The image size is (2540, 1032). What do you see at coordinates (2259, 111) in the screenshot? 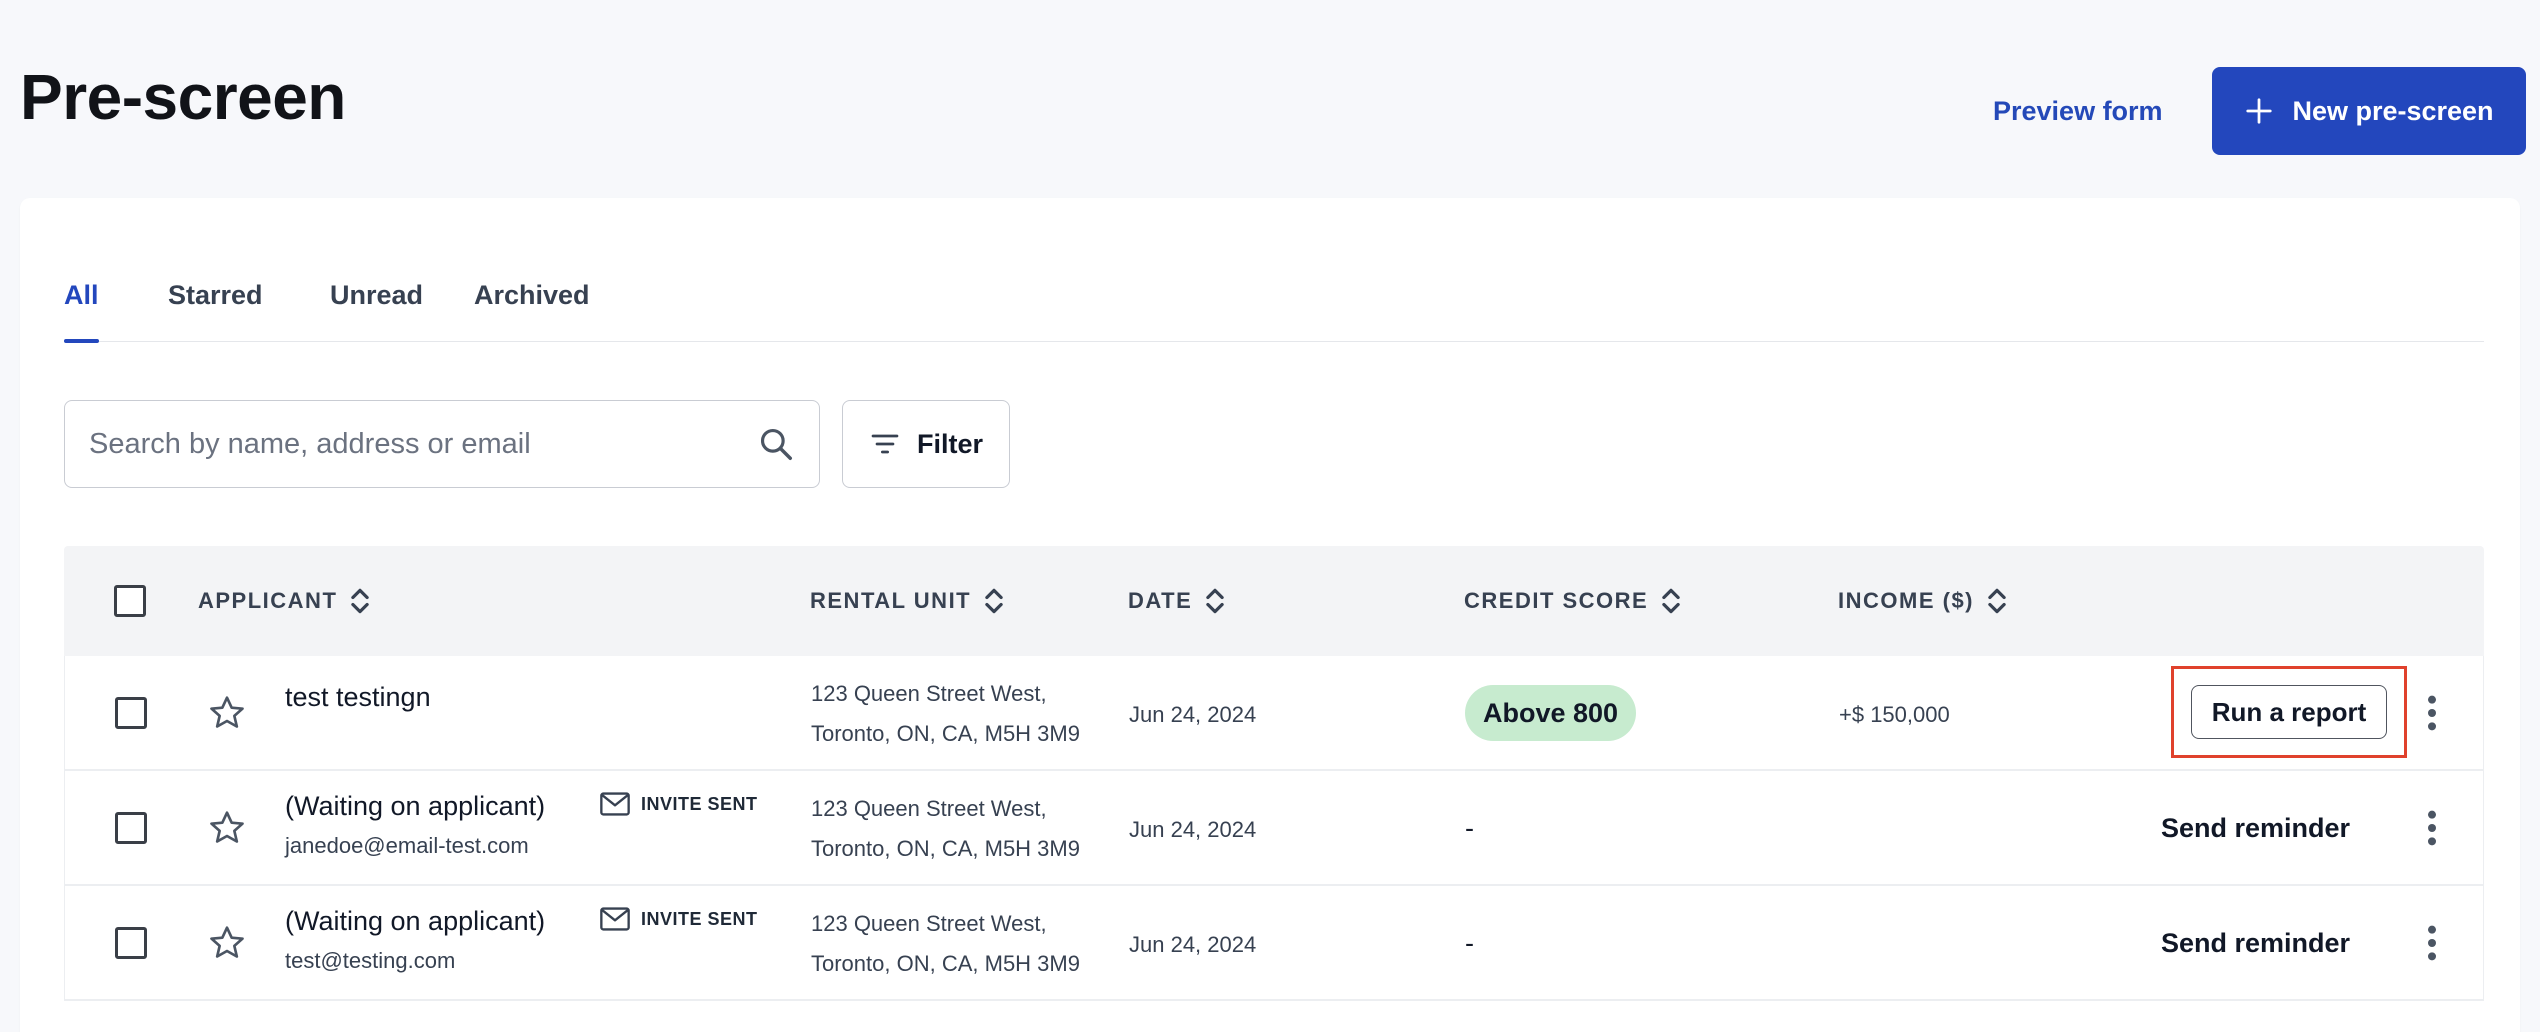
I see `plus-icon` at bounding box center [2259, 111].